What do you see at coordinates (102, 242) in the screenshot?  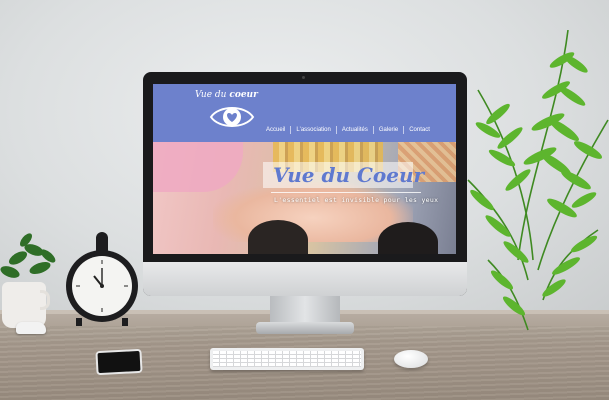 I see `clock-top` at bounding box center [102, 242].